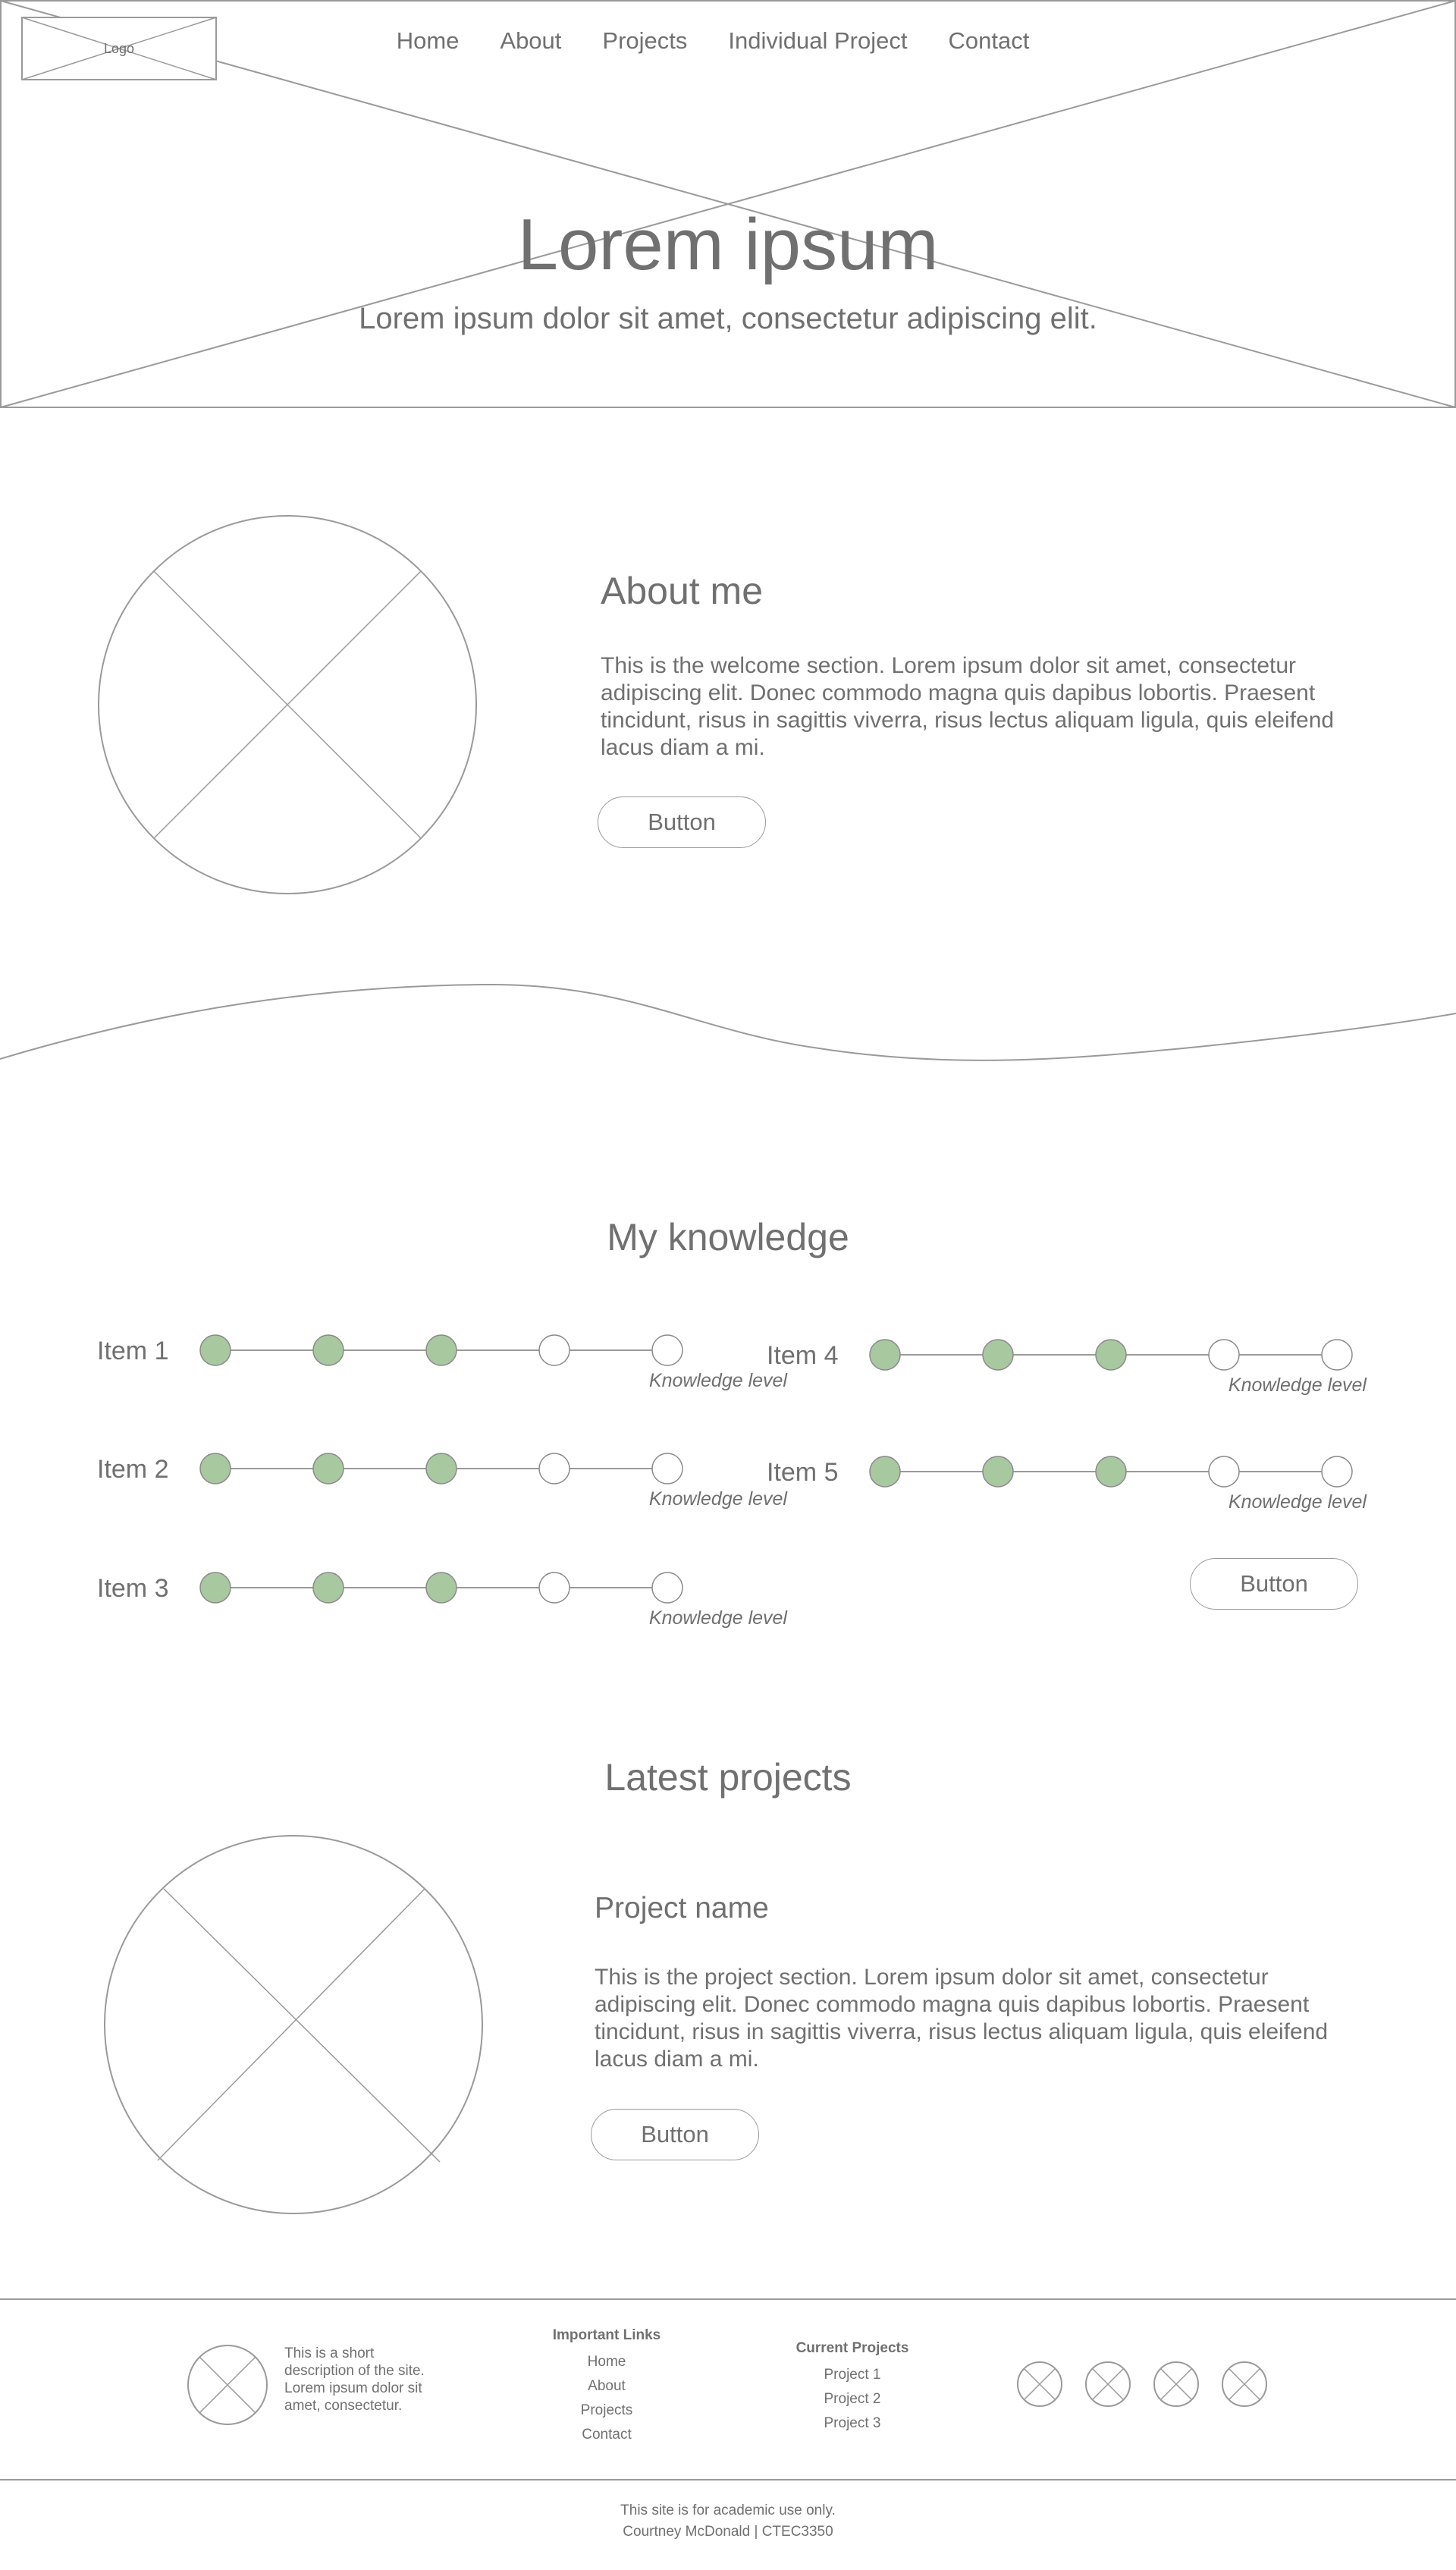  What do you see at coordinates (1274, 1584) in the screenshot?
I see `knowledge-button: Button` at bounding box center [1274, 1584].